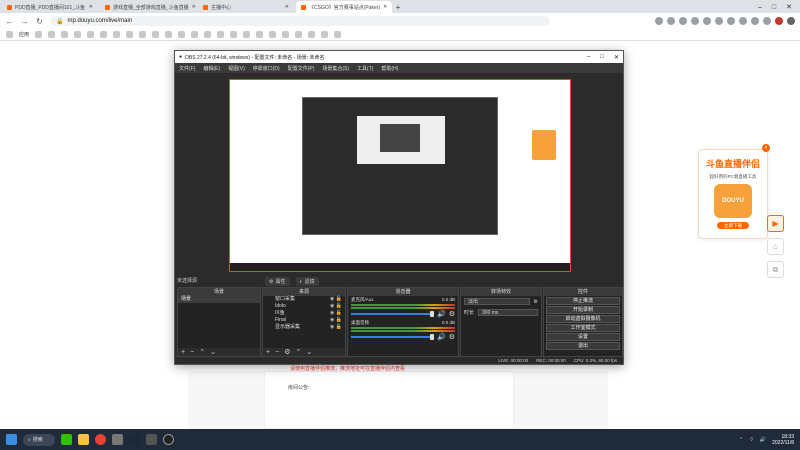  What do you see at coordinates (211, 68) in the screenshot?
I see `menu-edit: 编辑(E)` at bounding box center [211, 68].